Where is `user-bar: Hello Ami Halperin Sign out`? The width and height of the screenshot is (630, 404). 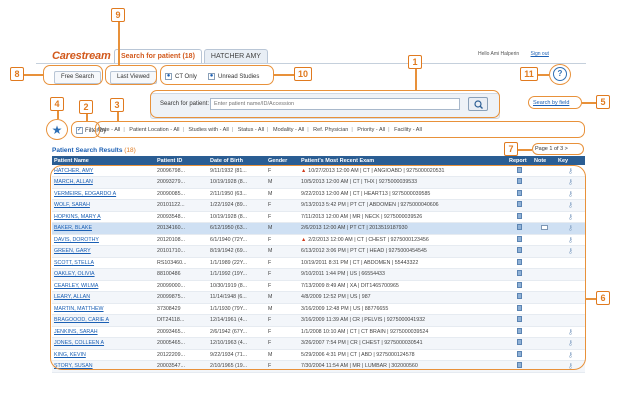
user-bar: Hello Ami Halperin Sign out is located at coordinates (513, 54).